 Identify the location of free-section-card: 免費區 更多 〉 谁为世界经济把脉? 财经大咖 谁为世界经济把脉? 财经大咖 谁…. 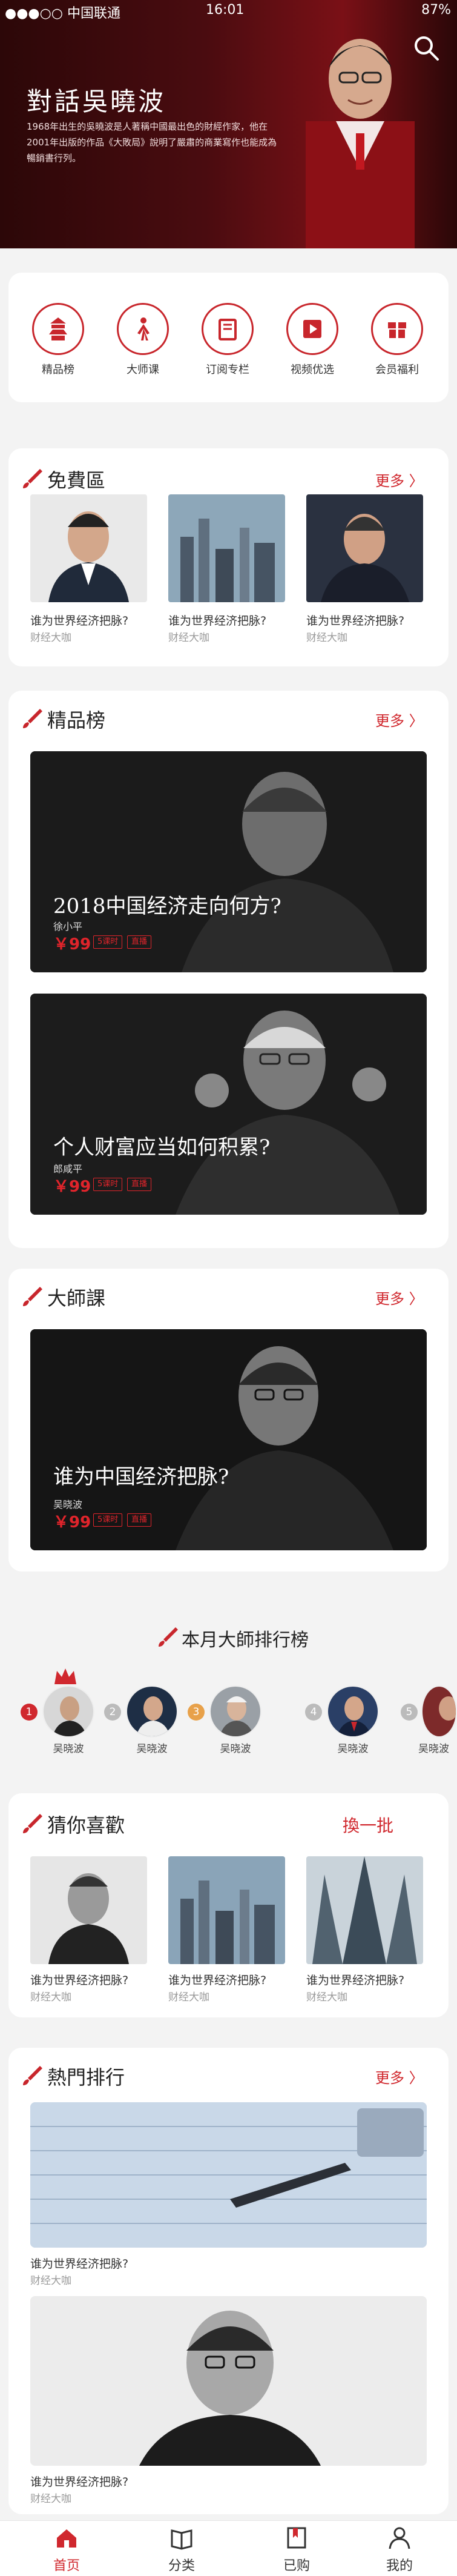
(228, 557).